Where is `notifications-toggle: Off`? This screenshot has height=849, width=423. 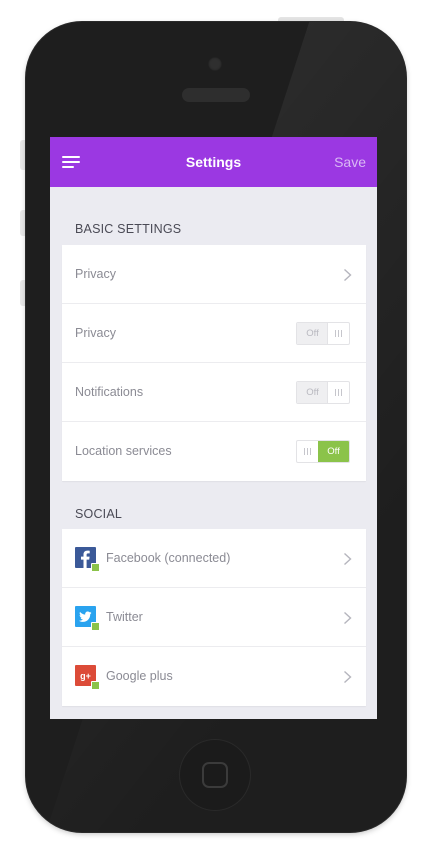
notifications-toggle: Off is located at coordinates (323, 392).